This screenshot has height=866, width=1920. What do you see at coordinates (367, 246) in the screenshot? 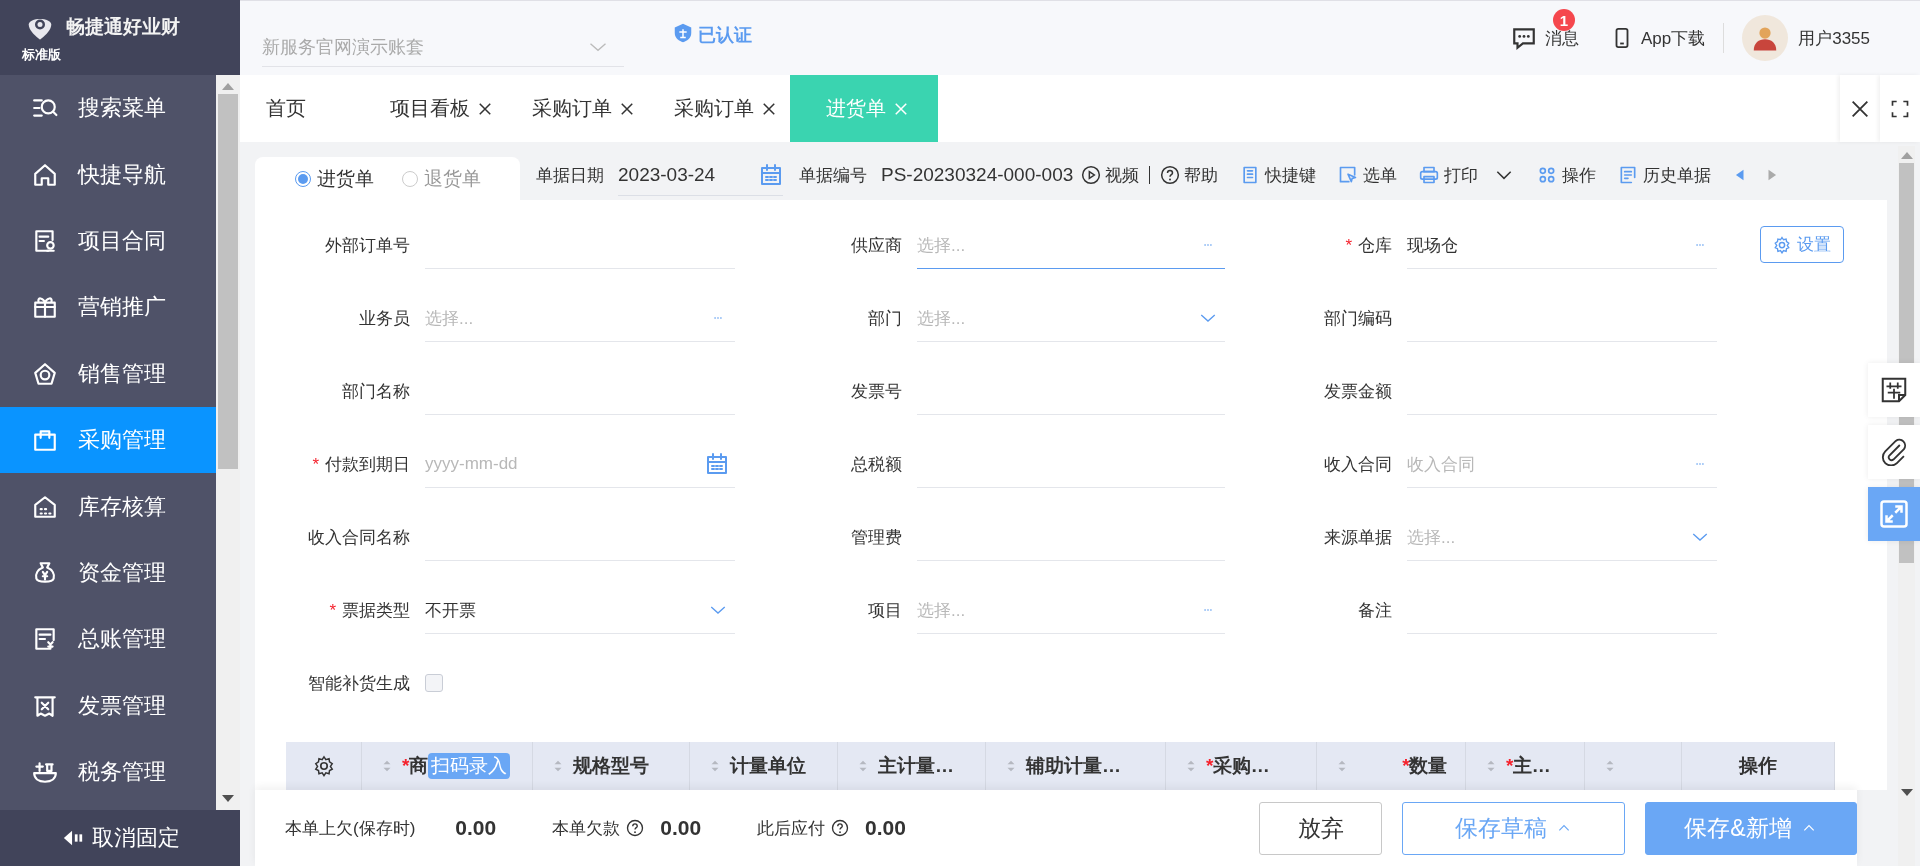
I see `field-label: 外部订单号` at bounding box center [367, 246].